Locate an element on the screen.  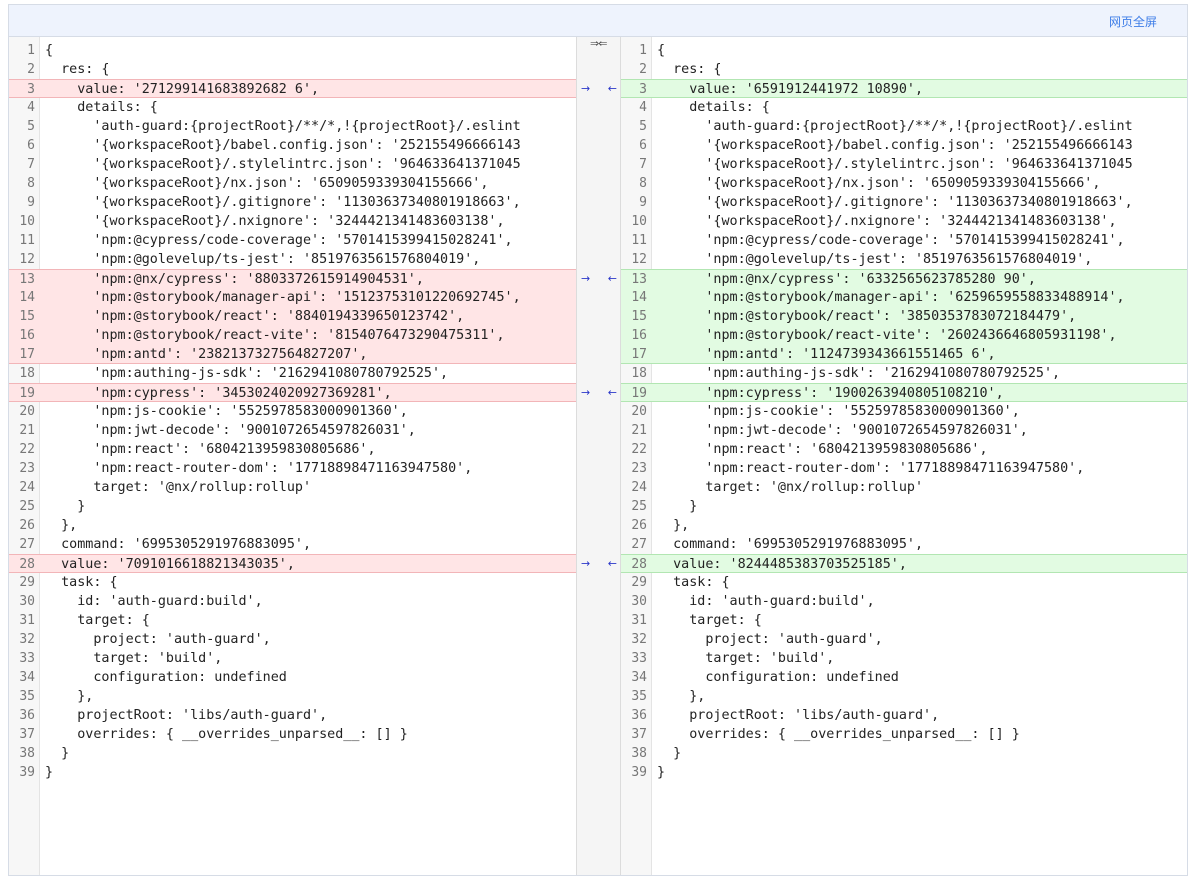
swap-sides-icon: ⇒⇐ is located at coordinates (598, 43).